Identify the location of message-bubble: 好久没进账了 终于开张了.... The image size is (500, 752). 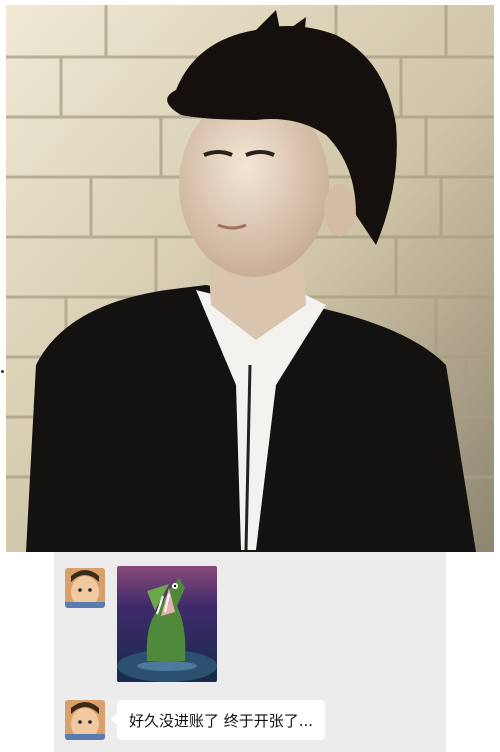
(218, 720).